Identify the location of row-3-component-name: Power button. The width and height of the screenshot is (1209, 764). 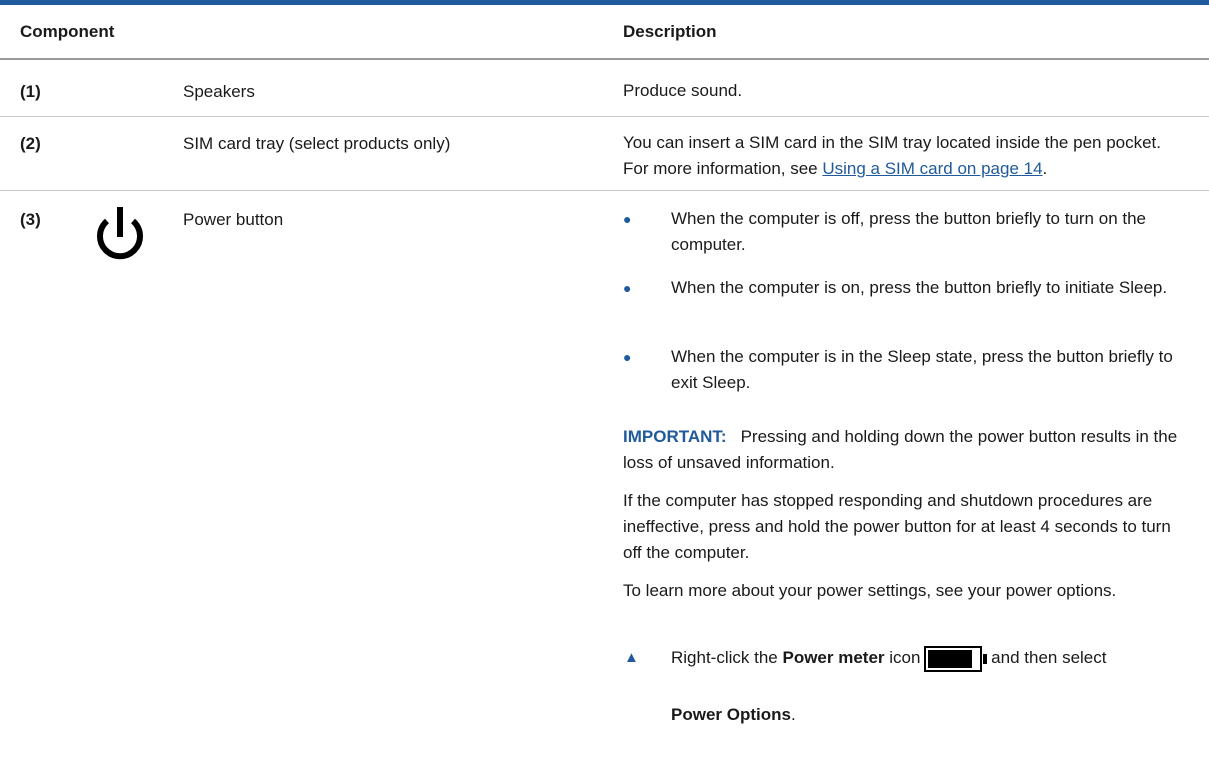
(233, 219).